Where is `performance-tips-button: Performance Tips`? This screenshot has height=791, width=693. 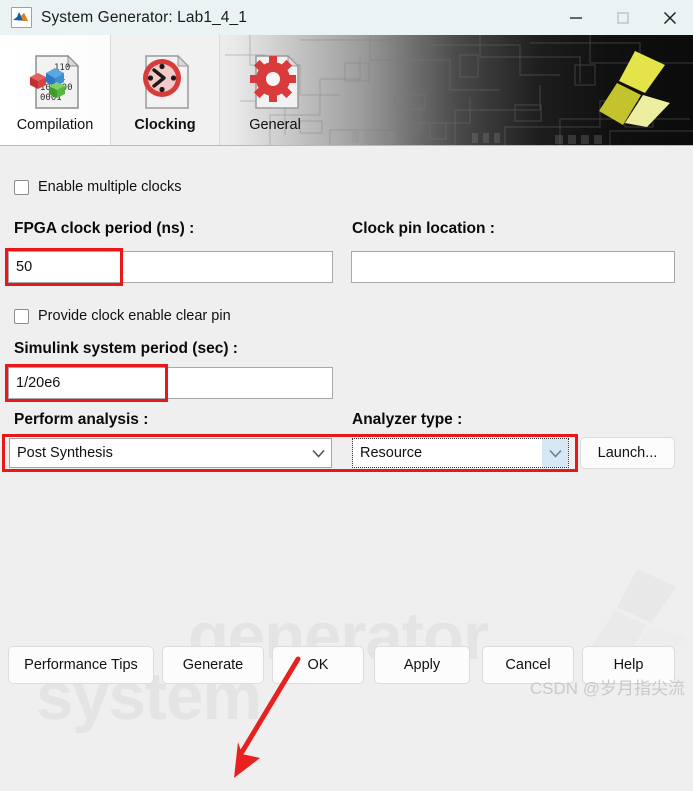
performance-tips-button: Performance Tips is located at coordinates (81, 665).